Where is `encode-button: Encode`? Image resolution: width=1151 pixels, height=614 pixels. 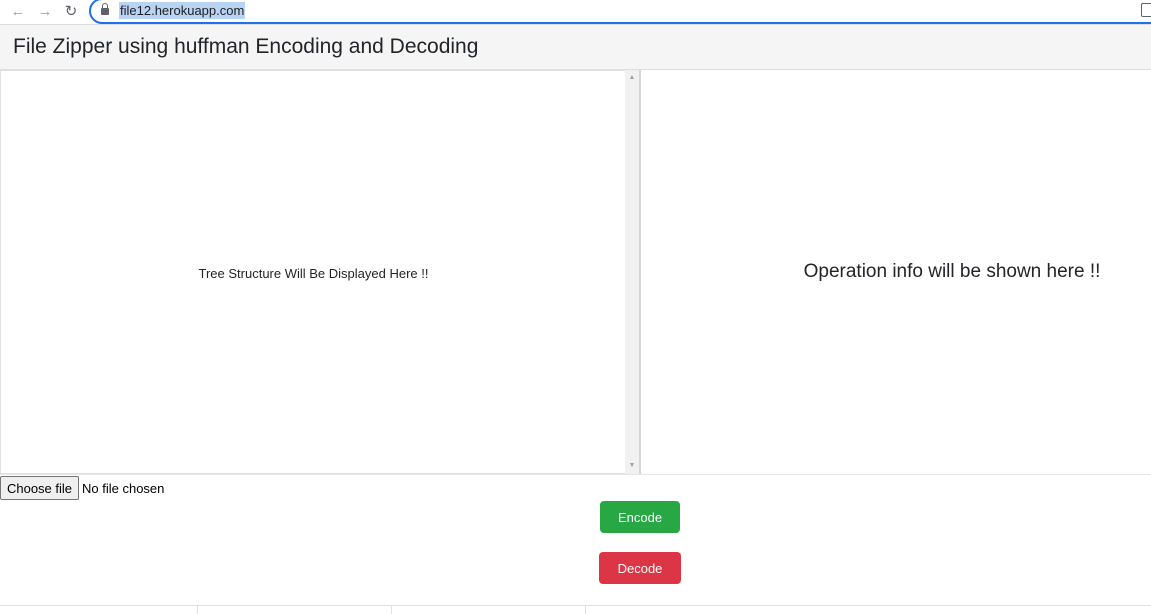 encode-button: Encode is located at coordinates (640, 517).